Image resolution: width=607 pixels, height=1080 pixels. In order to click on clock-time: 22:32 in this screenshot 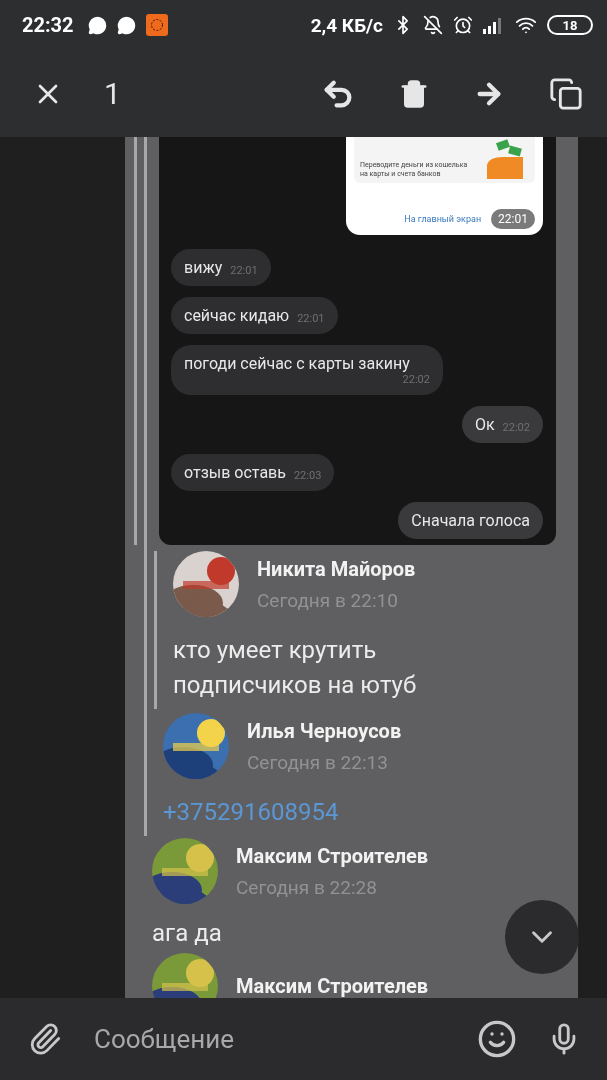, I will do `click(48, 25)`.